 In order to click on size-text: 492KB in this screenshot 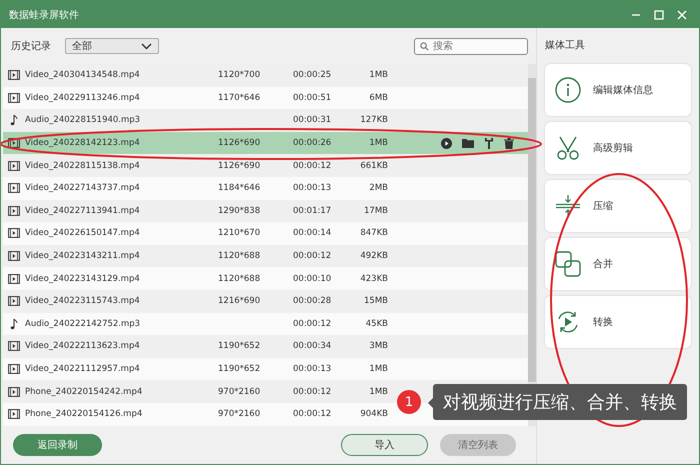, I will do `click(373, 256)`.